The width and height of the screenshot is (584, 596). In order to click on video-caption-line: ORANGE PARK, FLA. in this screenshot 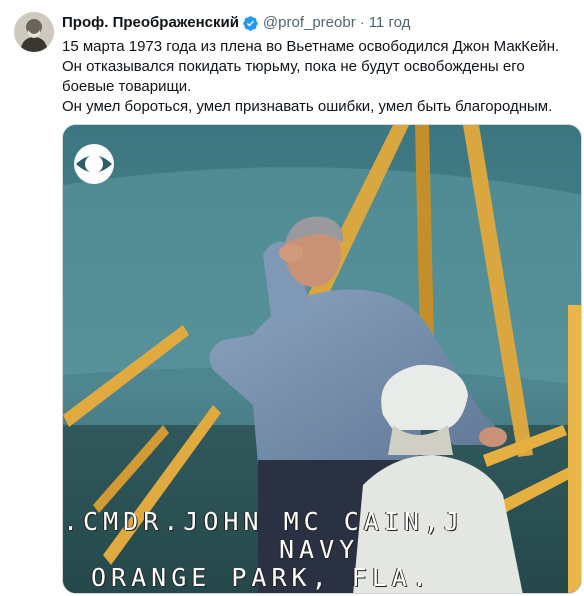, I will do `click(261, 577)`.